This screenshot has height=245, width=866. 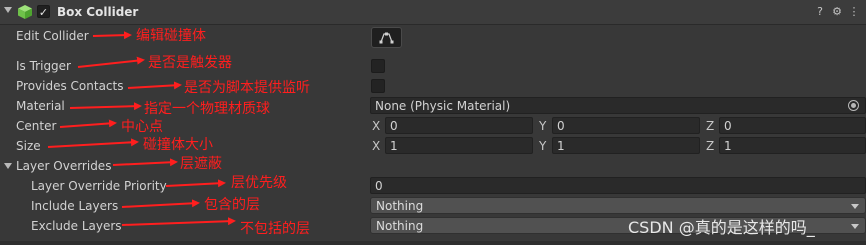 I want to click on bottom-divider, so click(x=433, y=243).